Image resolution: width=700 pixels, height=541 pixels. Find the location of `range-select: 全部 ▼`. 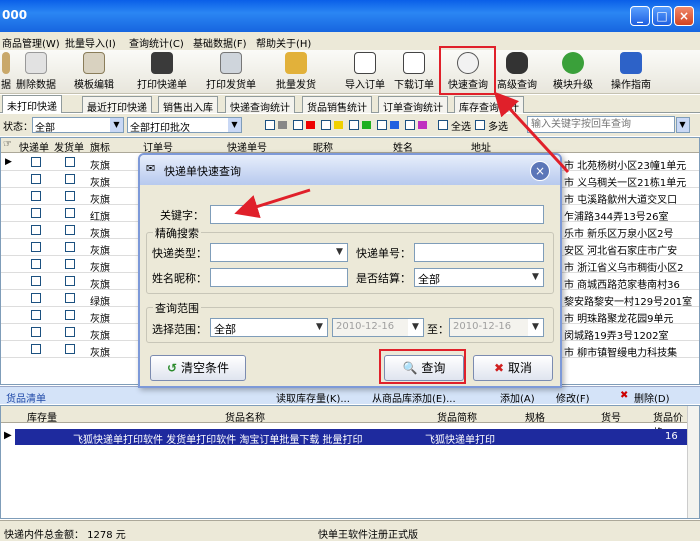

range-select: 全部 ▼ is located at coordinates (269, 327).